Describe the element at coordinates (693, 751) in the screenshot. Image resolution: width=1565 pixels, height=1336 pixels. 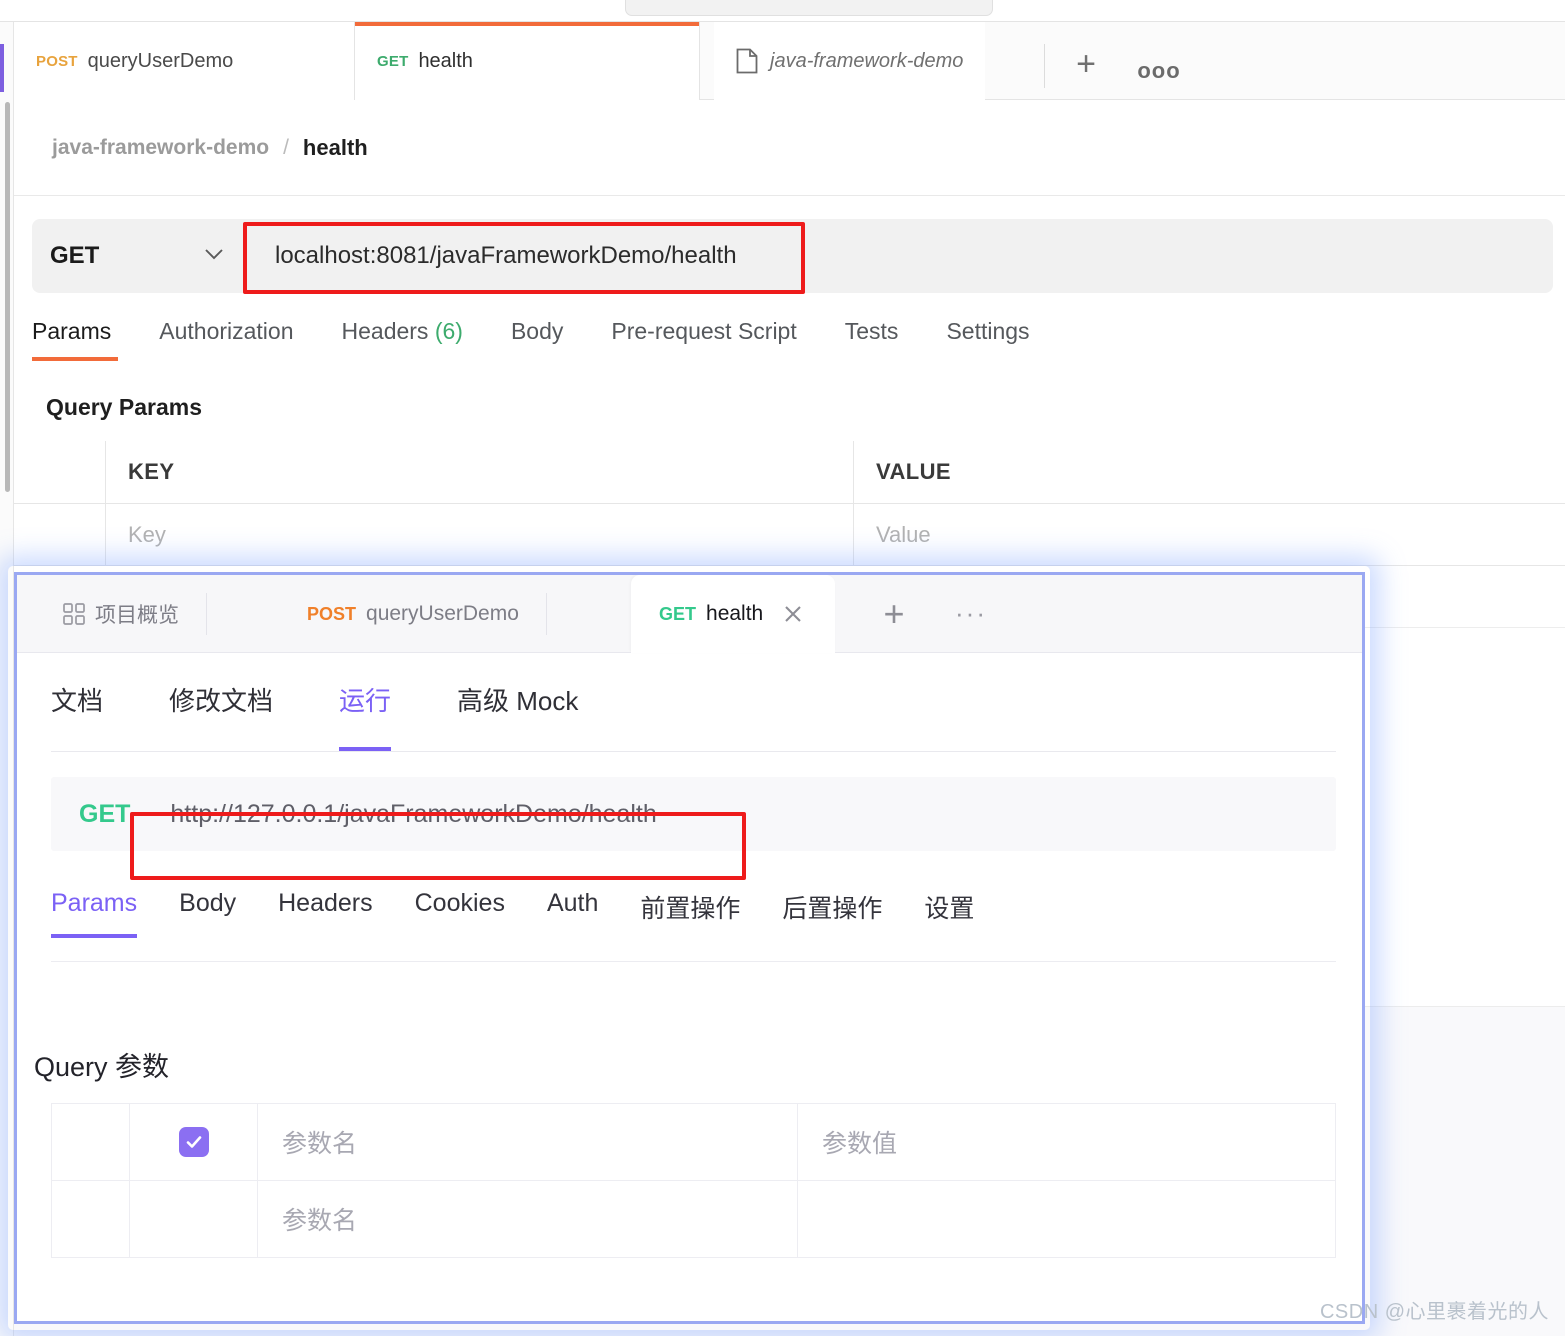
I see `apifox-subtab-divider` at that location.